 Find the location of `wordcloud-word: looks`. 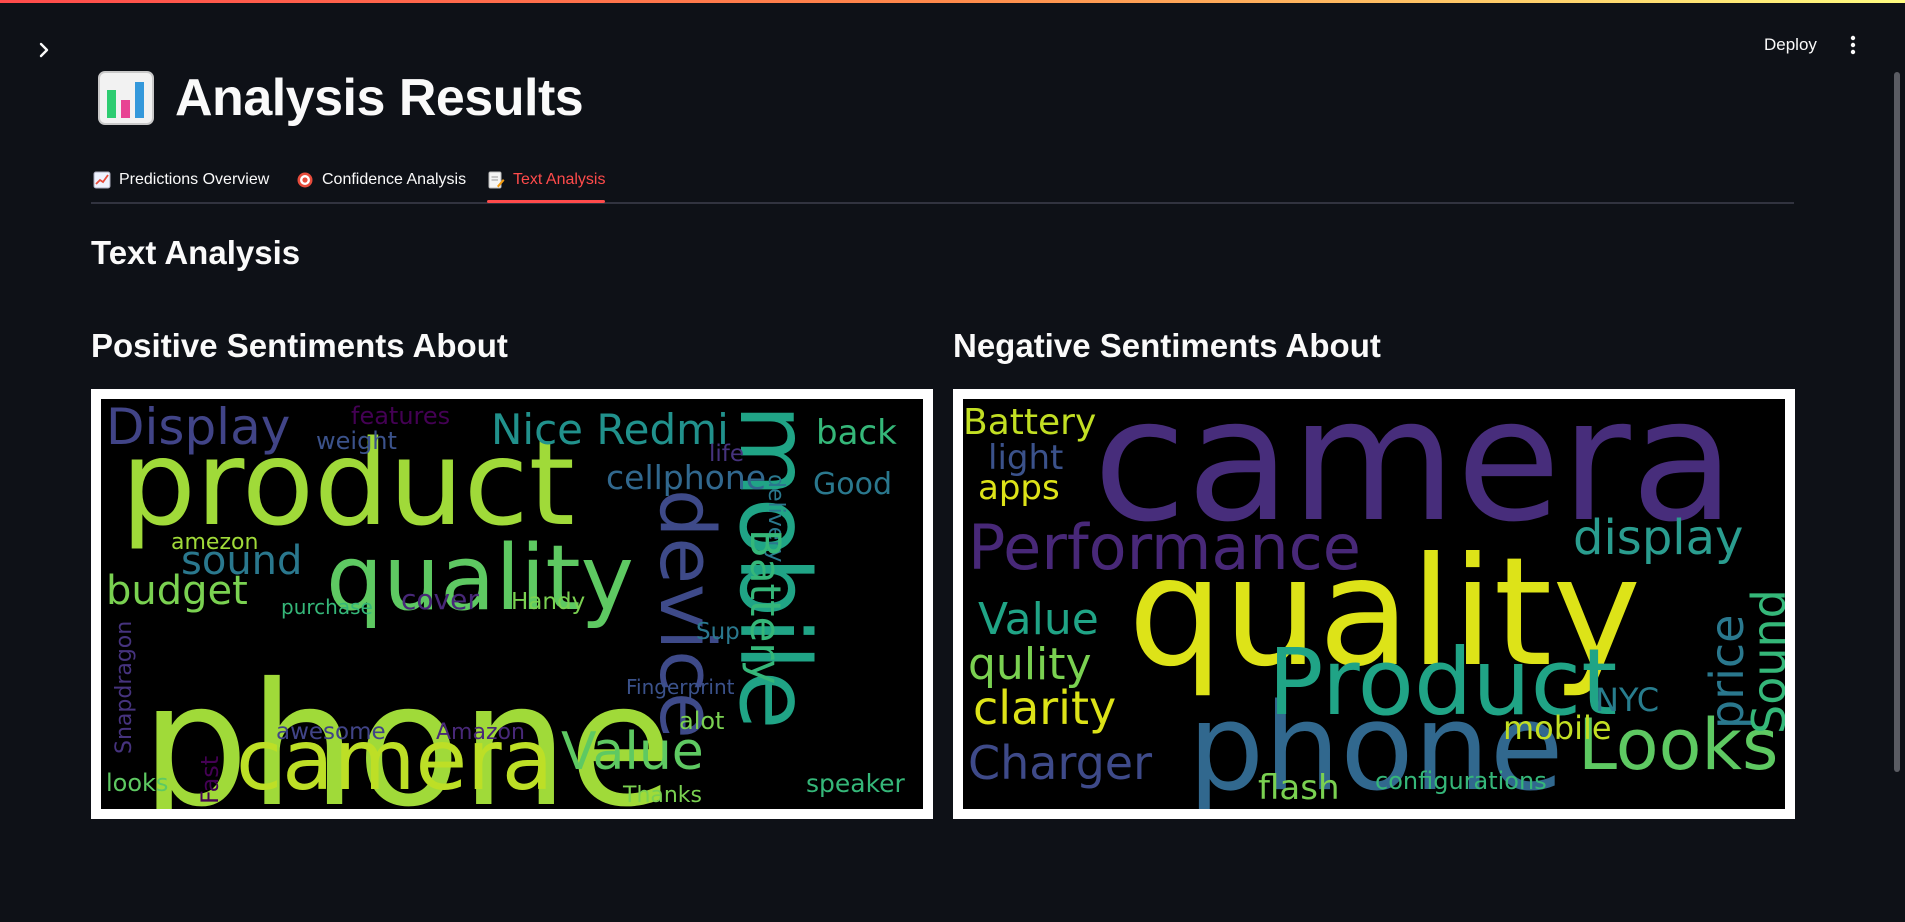

wordcloud-word: looks is located at coordinates (137, 783).